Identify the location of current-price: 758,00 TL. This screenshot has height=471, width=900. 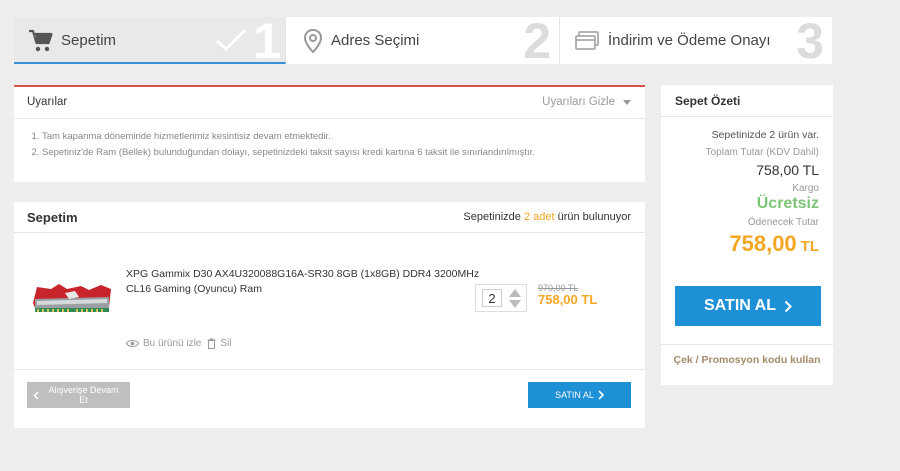
(568, 299).